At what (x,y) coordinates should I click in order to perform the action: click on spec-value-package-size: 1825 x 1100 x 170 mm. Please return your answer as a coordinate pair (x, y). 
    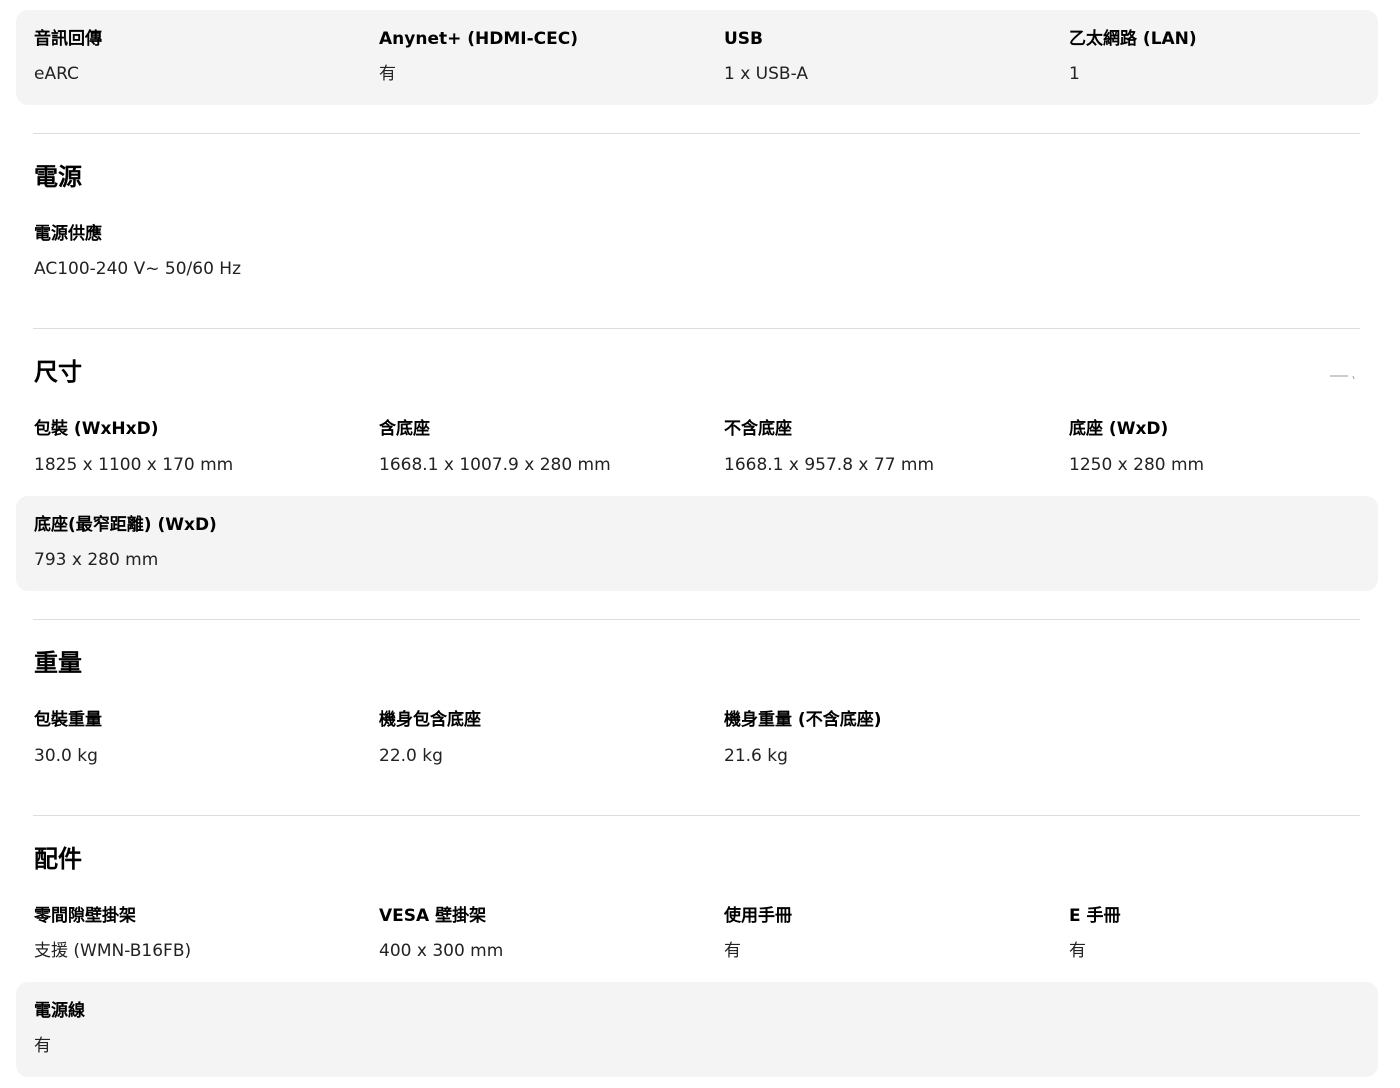
    Looking at the image, I should click on (134, 465).